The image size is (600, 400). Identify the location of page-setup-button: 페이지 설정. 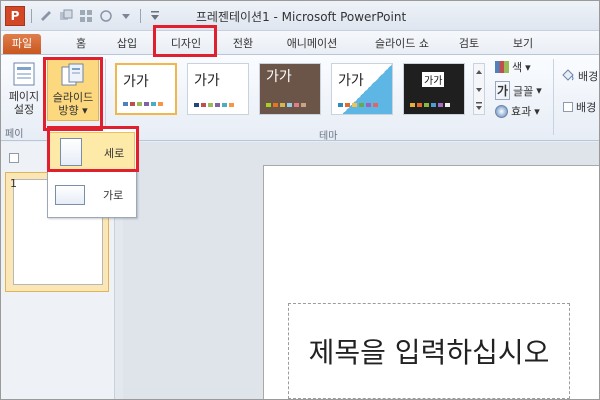
(24, 90).